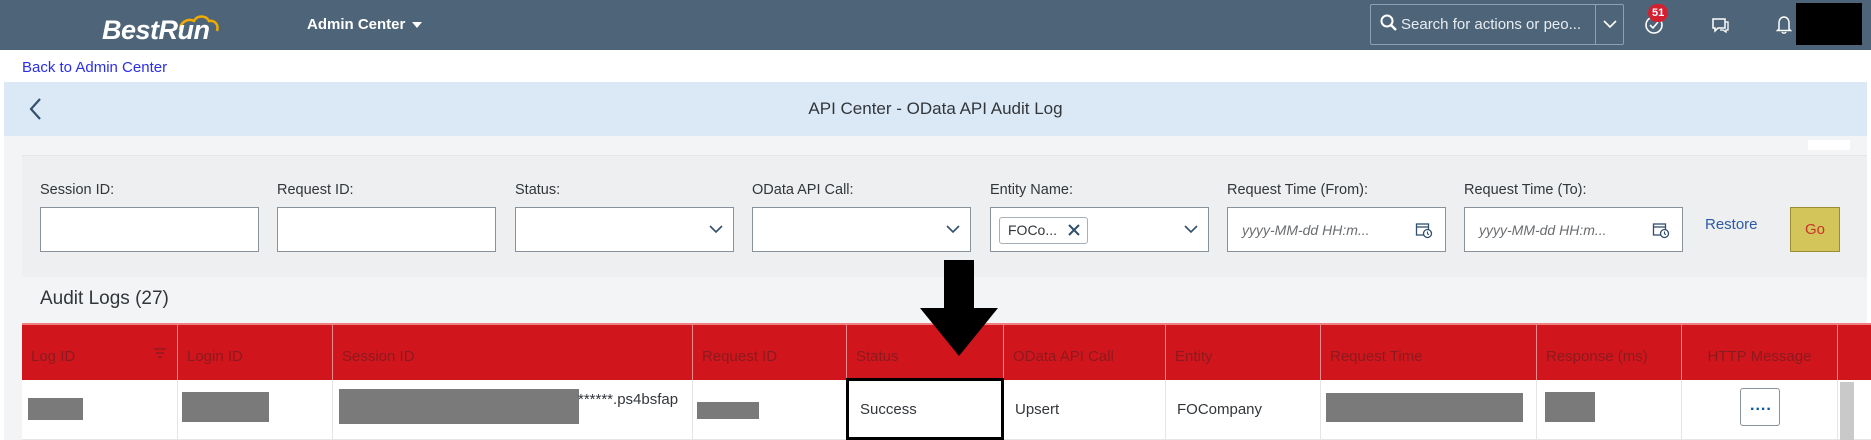 This screenshot has width=1871, height=440. I want to click on arrow-down-icon, so click(959, 308).